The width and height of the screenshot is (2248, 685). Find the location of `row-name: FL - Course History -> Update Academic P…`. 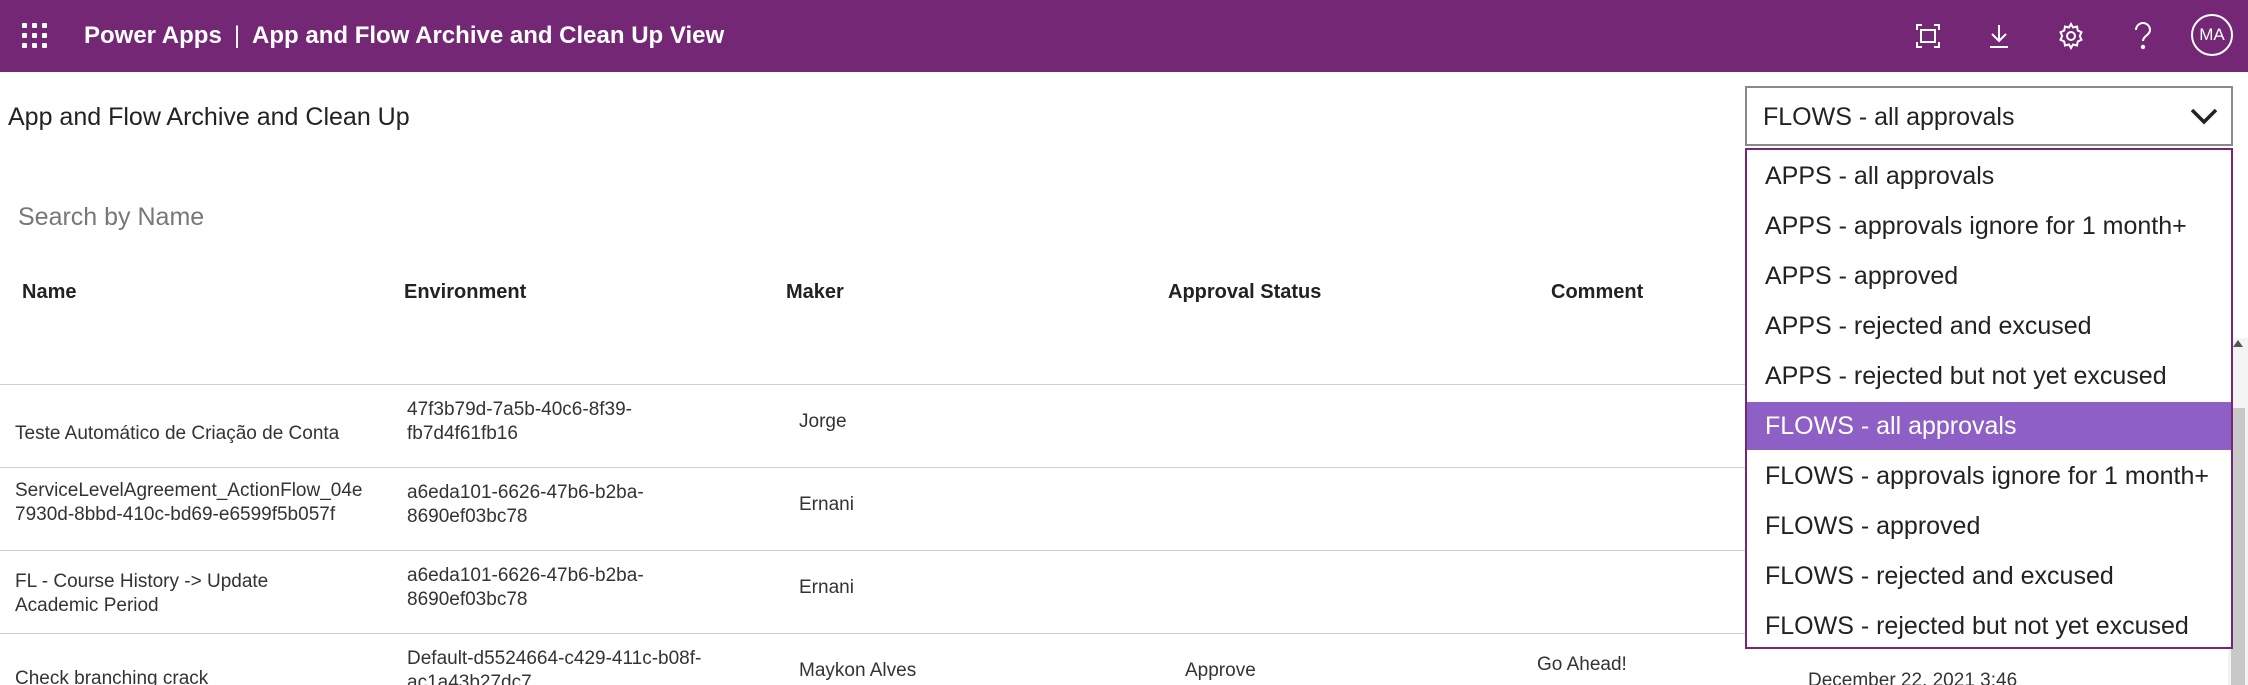

row-name: FL - Course History -> Update Academic P… is located at coordinates (142, 593).